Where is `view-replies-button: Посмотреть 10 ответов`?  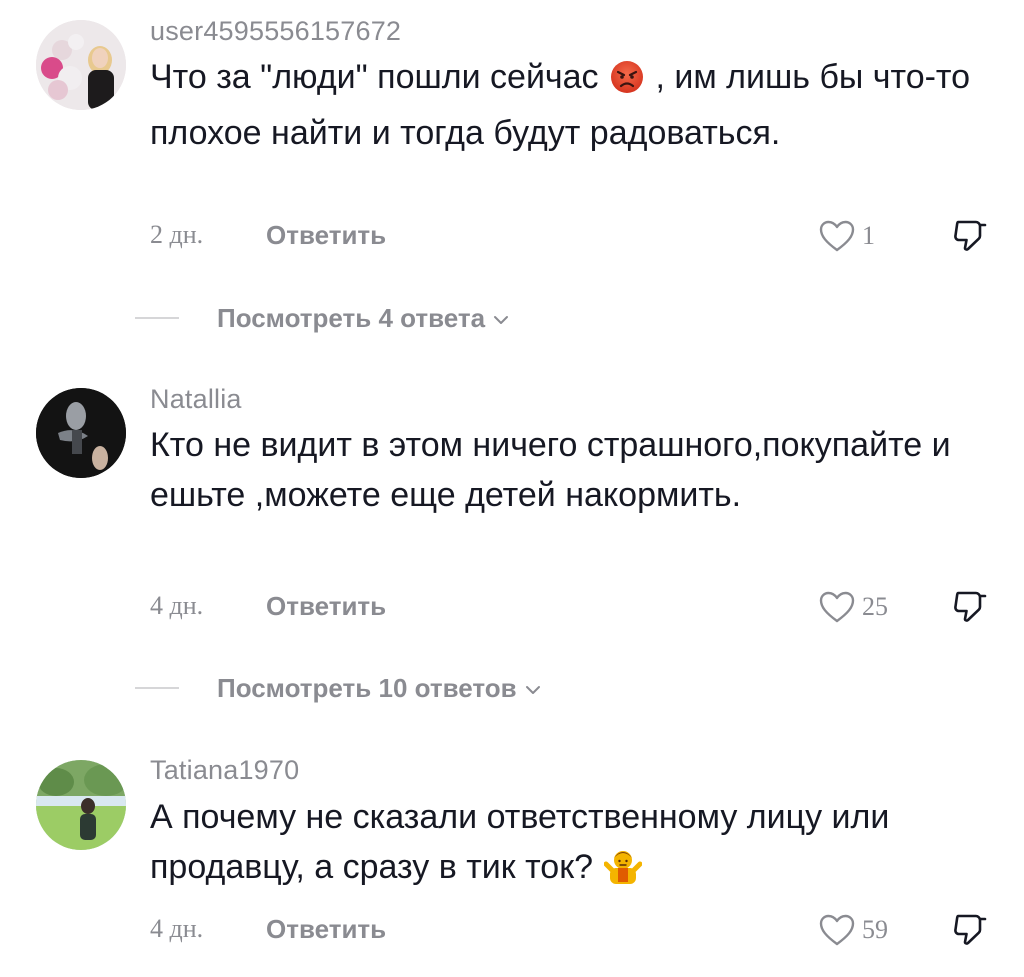
view-replies-button: Посмотреть 10 ответов is located at coordinates (338, 688).